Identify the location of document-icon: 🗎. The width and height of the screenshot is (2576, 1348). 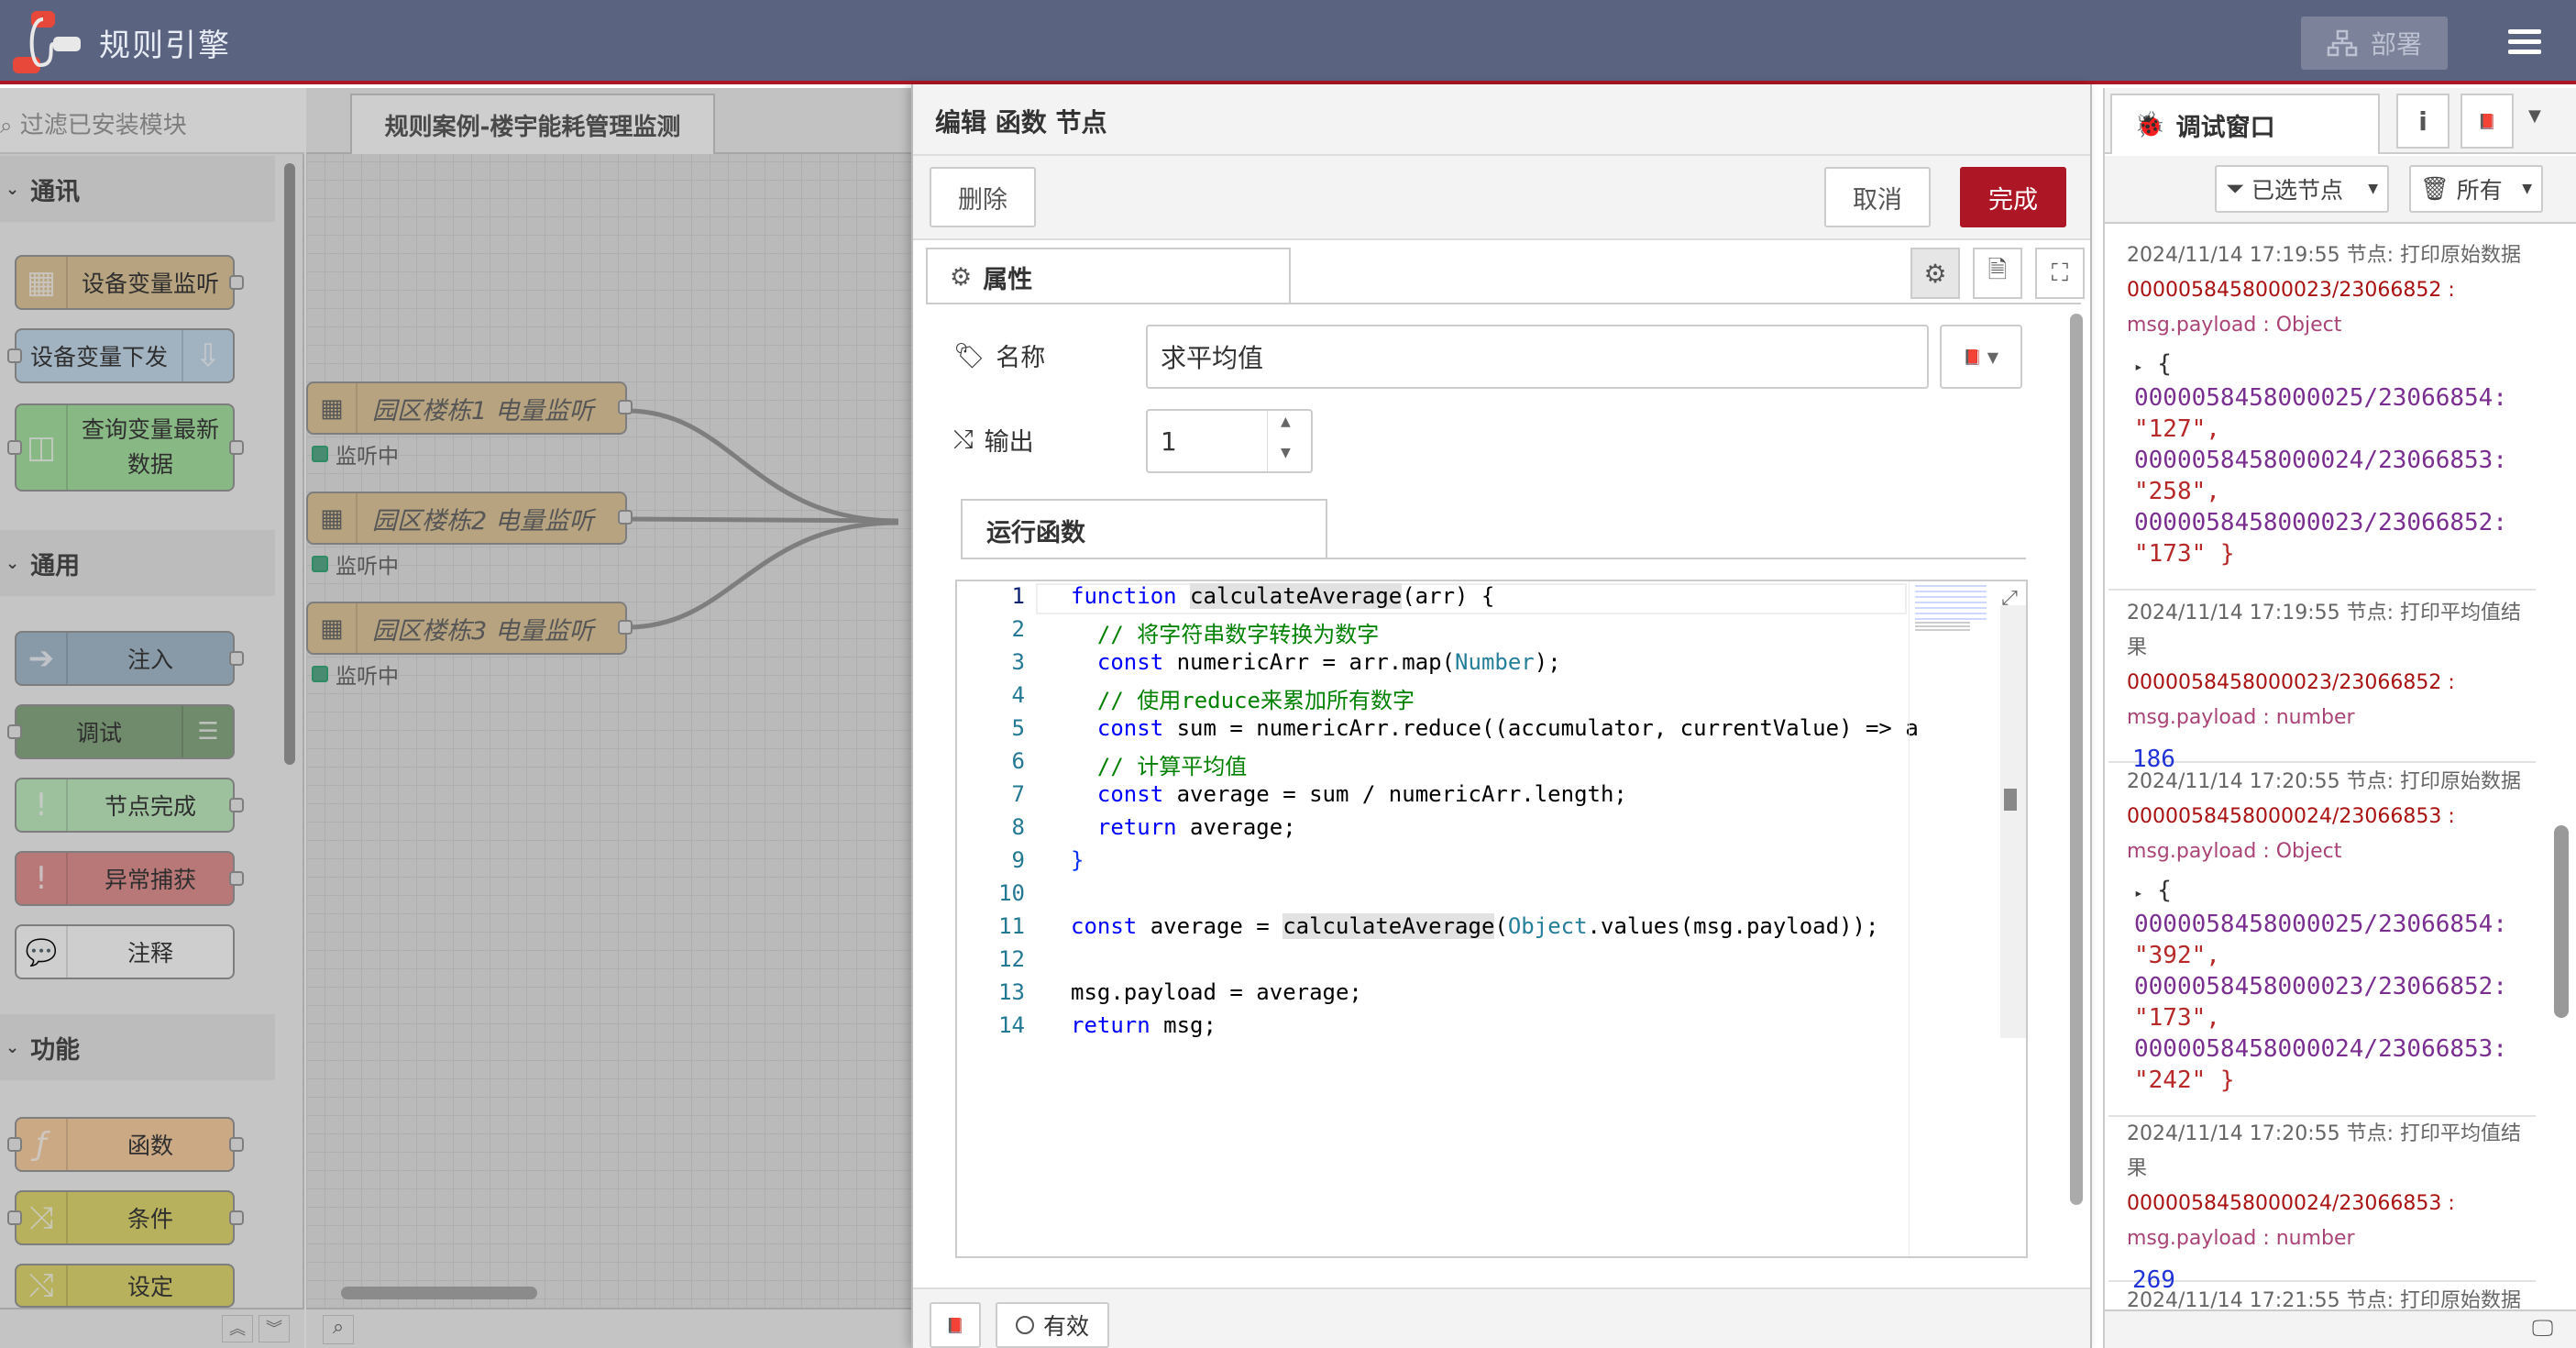
(1998, 270).